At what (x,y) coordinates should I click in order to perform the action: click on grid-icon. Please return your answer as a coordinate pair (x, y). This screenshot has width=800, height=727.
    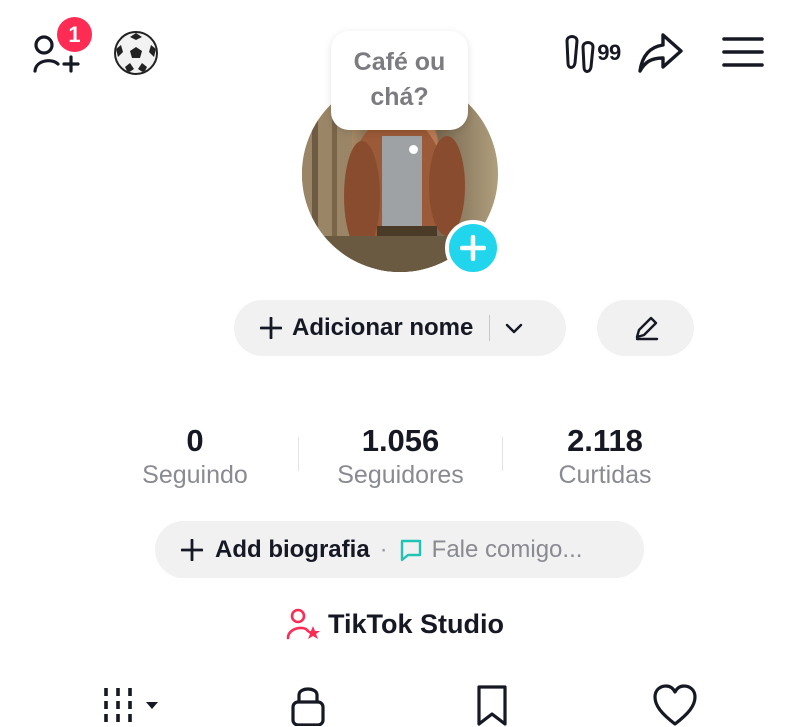
    Looking at the image, I should click on (131, 706).